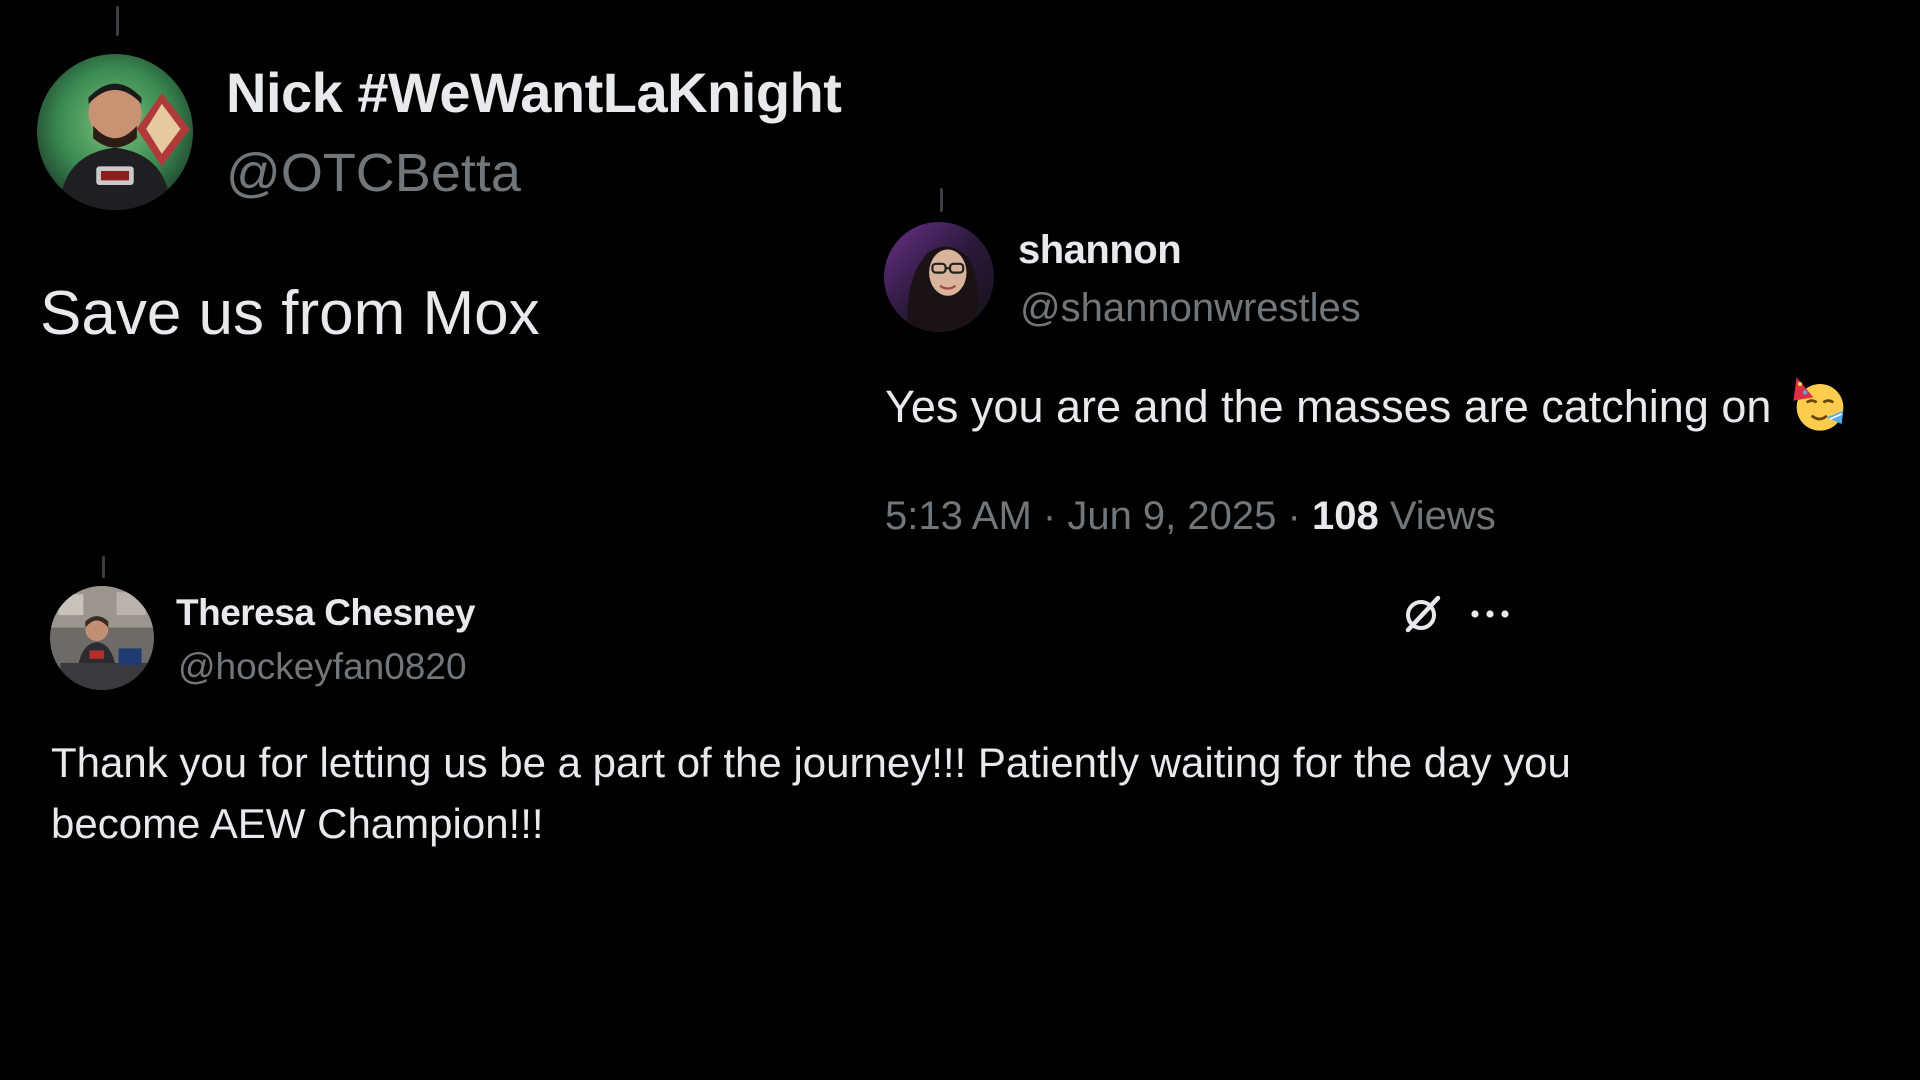 The height and width of the screenshot is (1080, 1920). What do you see at coordinates (1490, 614) in the screenshot?
I see `more-icon` at bounding box center [1490, 614].